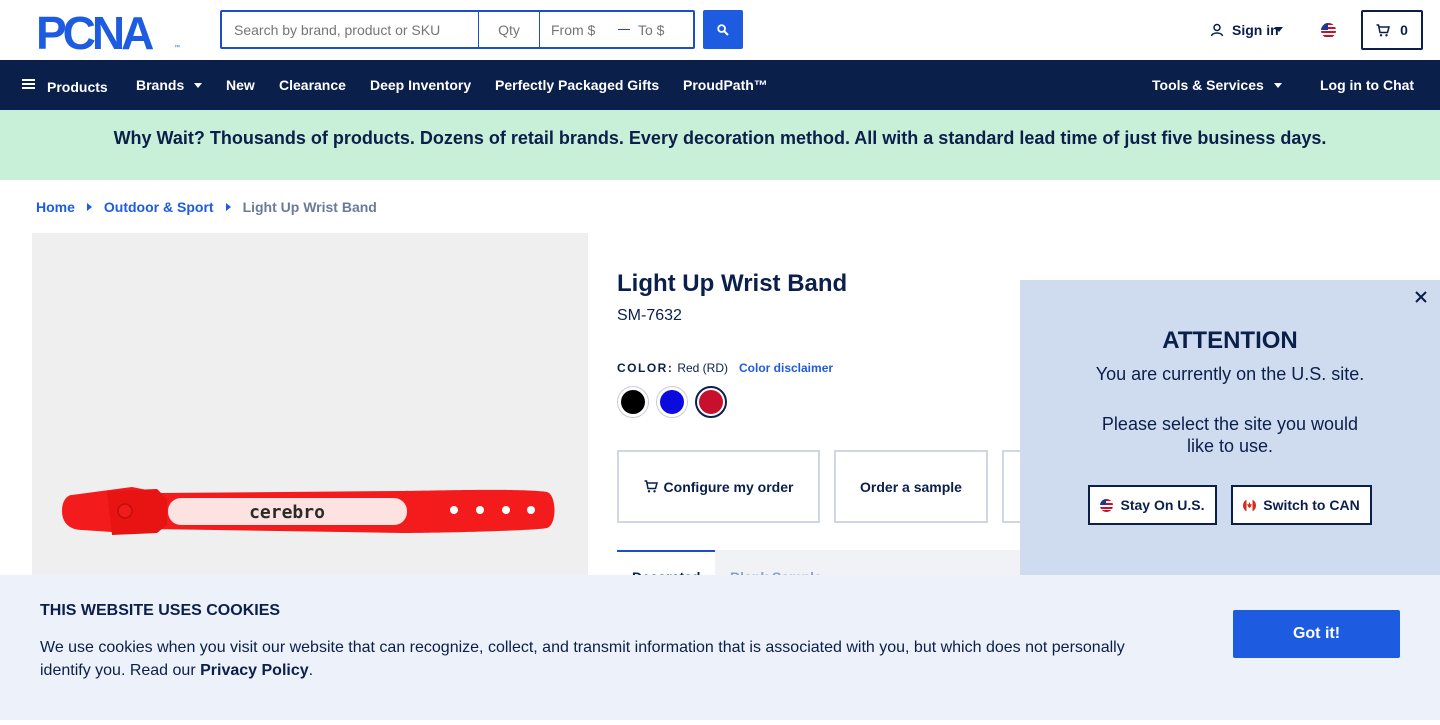 The image size is (1440, 725). Describe the element at coordinates (1311, 505) in the screenshot. I see `switch-can-label: Switch to CAN` at that location.